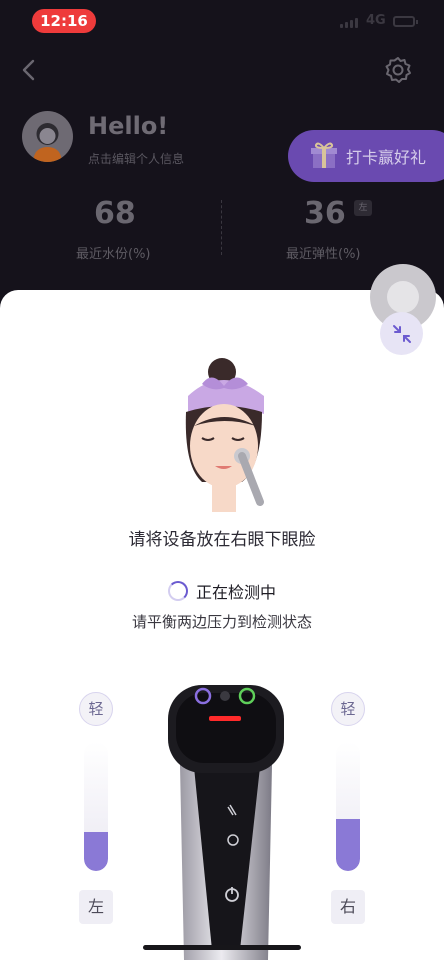 The image size is (444, 960). What do you see at coordinates (222, 20) in the screenshot?
I see `status-bar: 12:16 4G` at bounding box center [222, 20].